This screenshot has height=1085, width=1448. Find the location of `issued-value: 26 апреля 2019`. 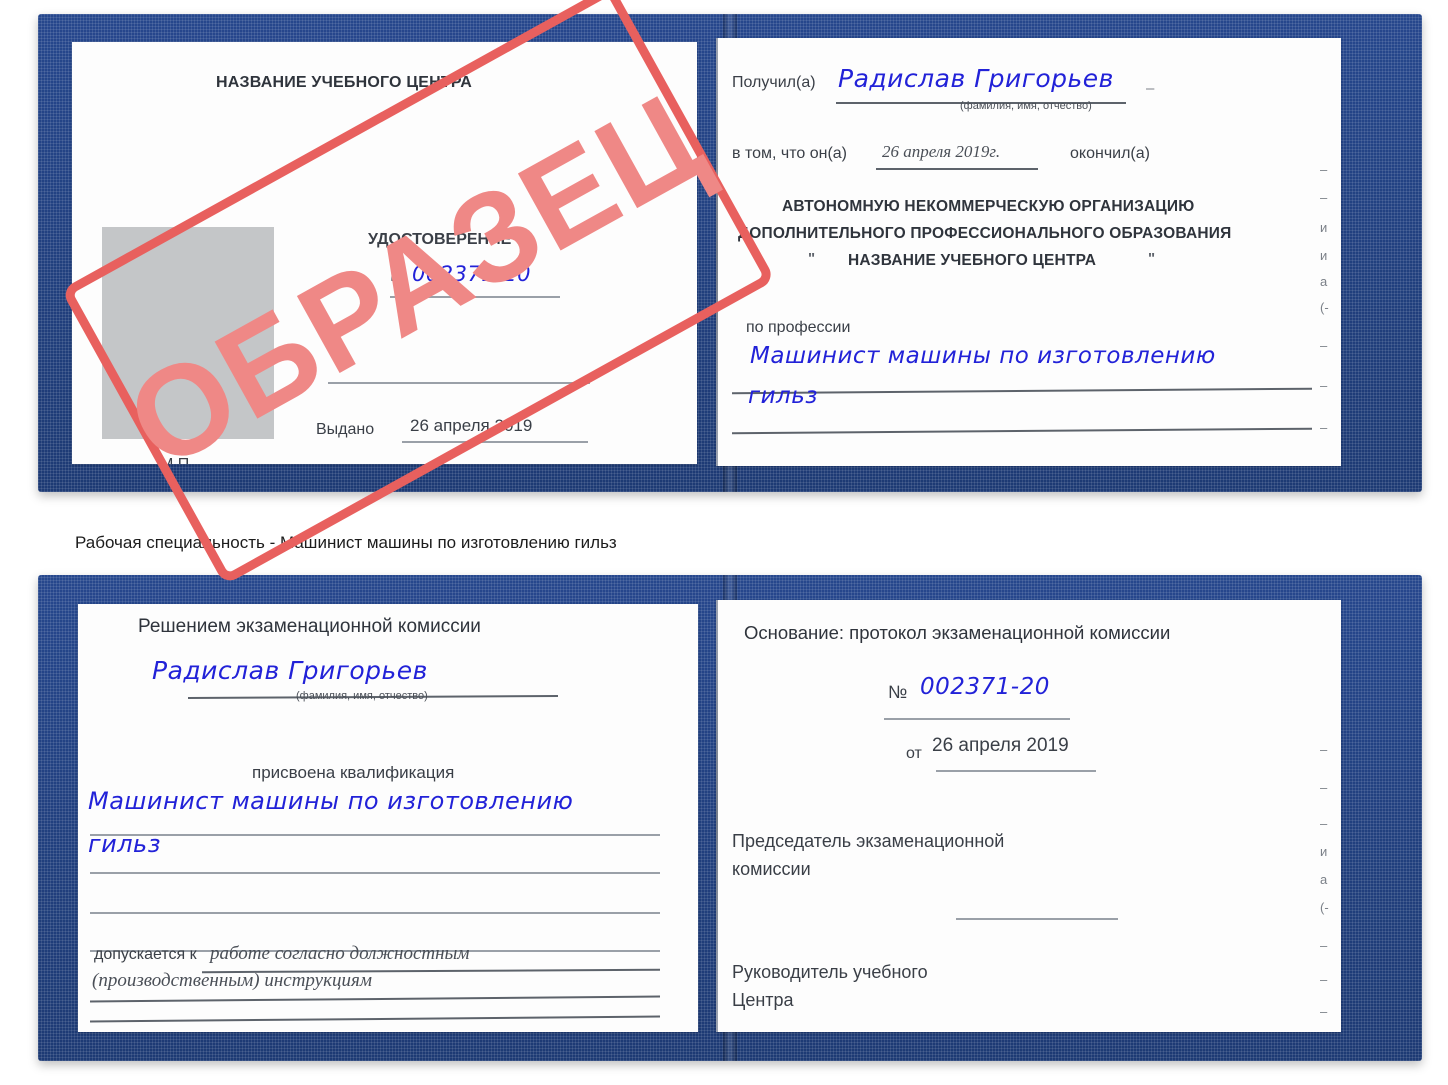

issued-value: 26 апреля 2019 is located at coordinates (471, 425).